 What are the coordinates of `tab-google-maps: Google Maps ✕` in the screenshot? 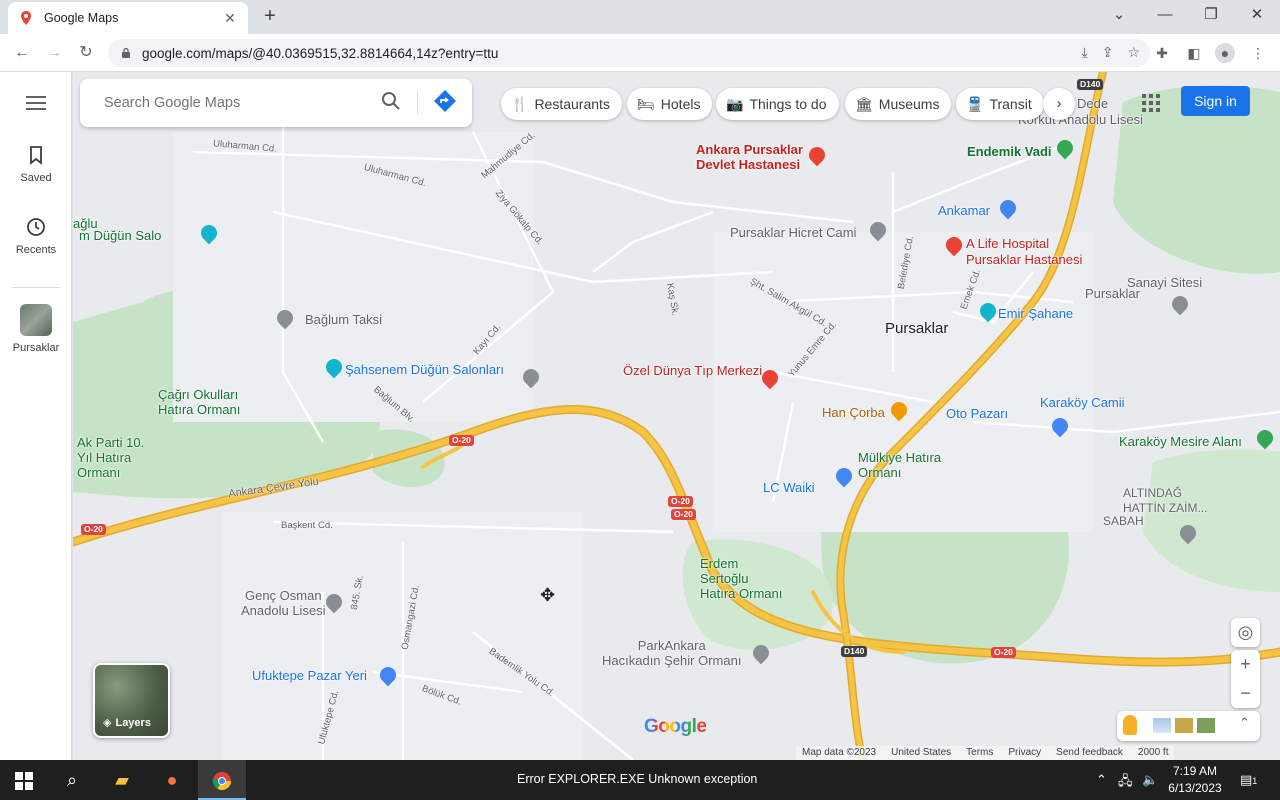 It's located at (128, 18).